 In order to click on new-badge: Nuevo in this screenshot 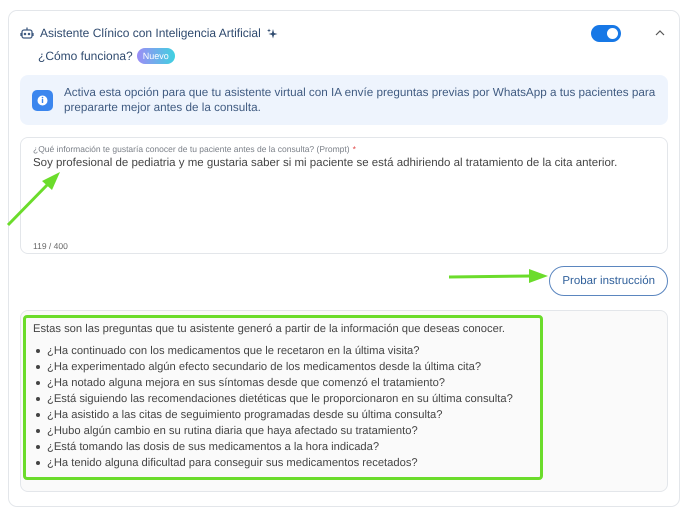, I will do `click(155, 56)`.